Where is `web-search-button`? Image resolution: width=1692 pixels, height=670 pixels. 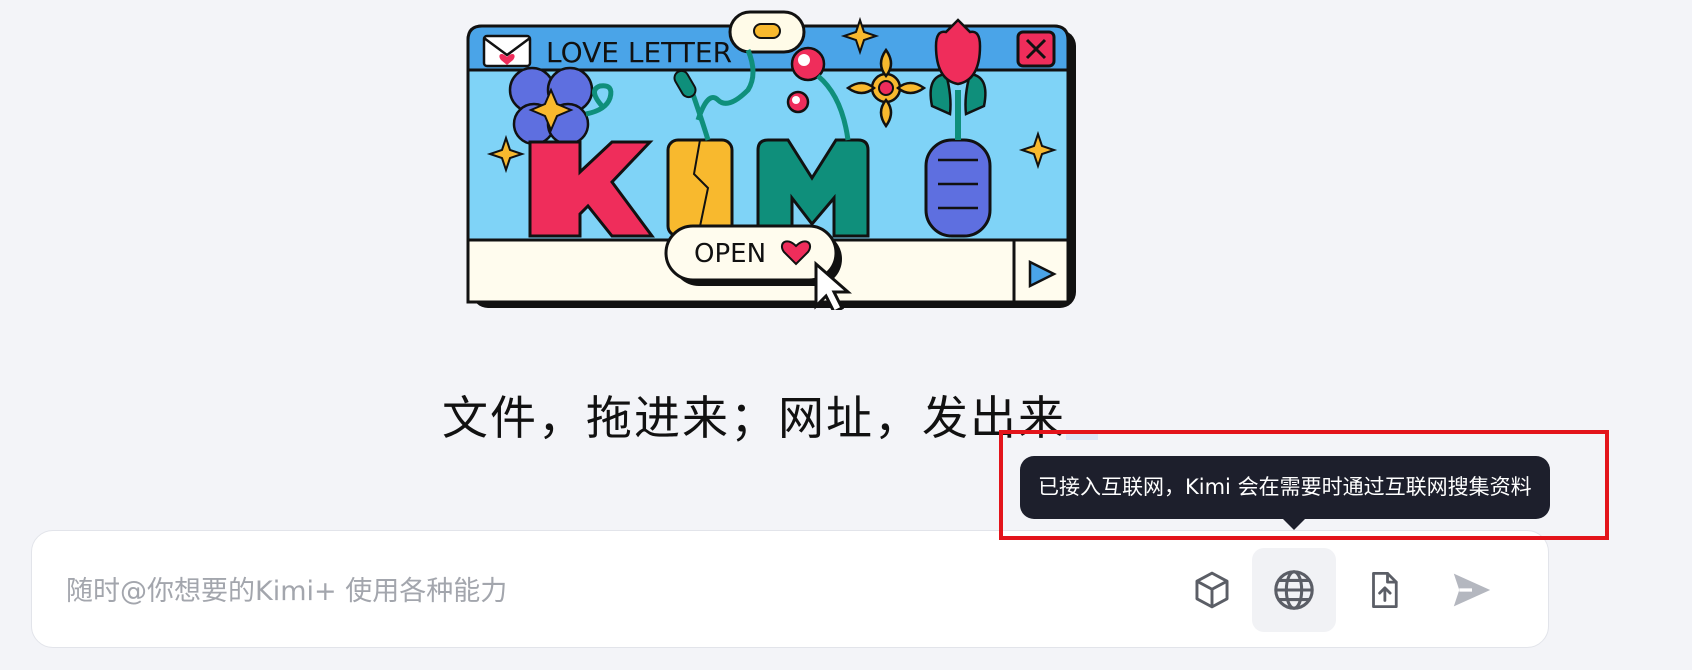 web-search-button is located at coordinates (1294, 590).